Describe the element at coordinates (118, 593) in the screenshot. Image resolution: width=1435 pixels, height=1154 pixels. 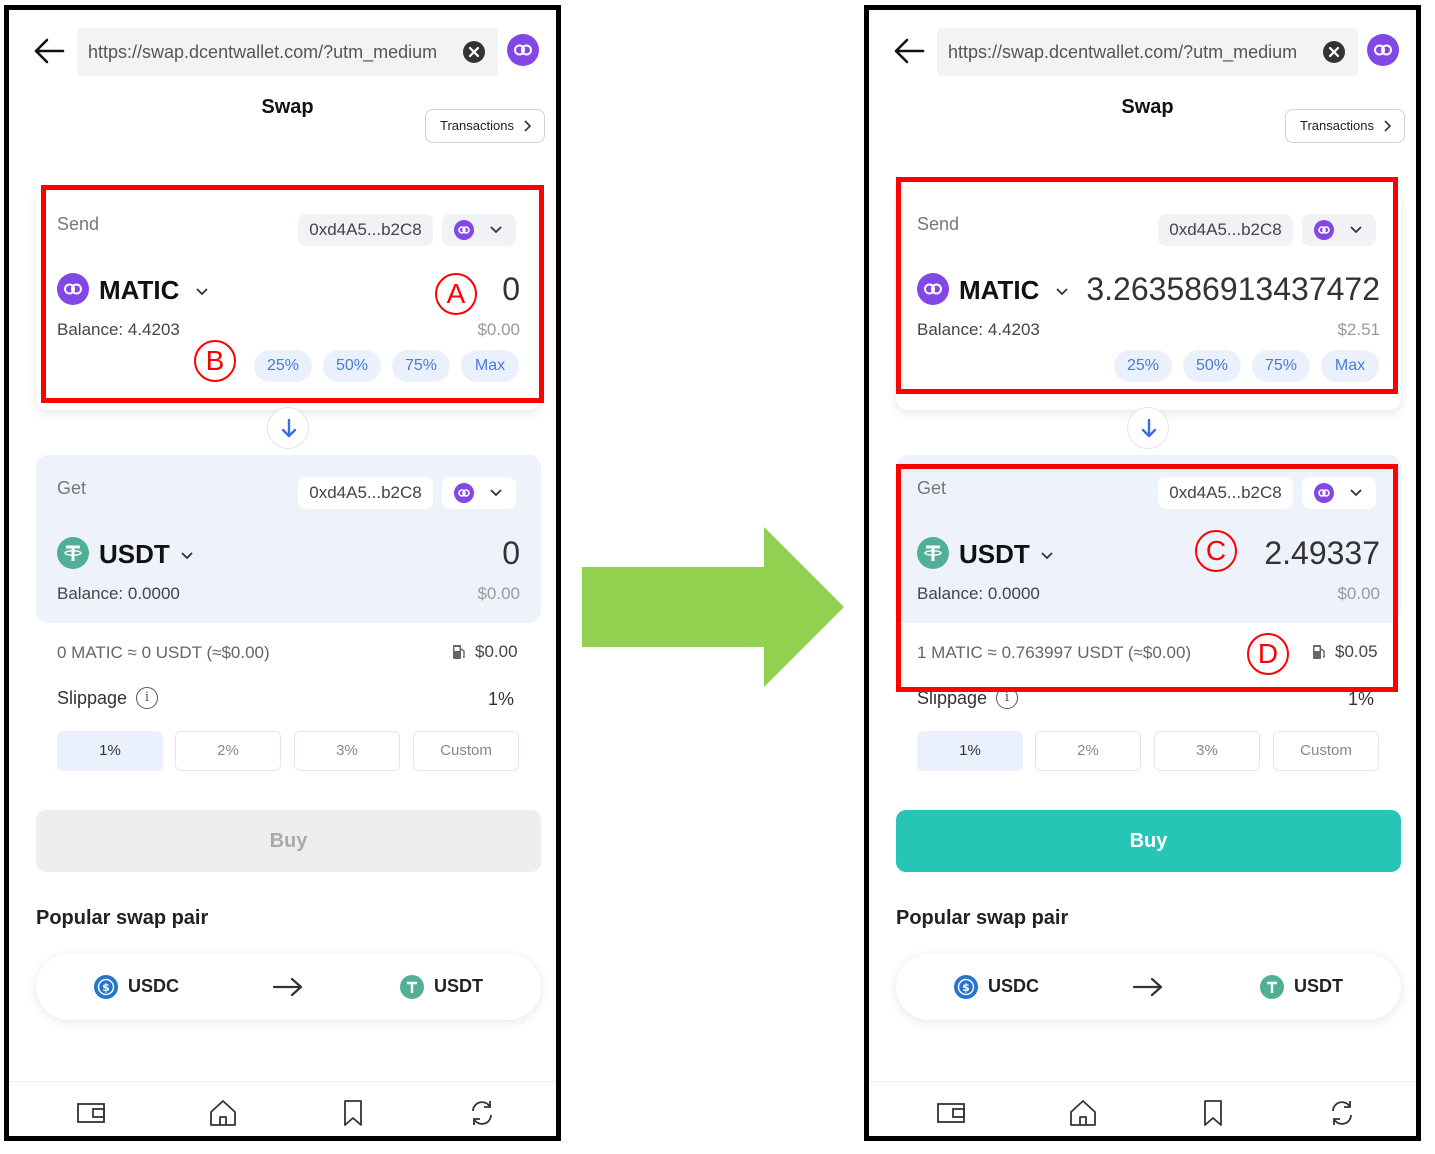
I see `get-balance: Balance: 0.0000` at that location.